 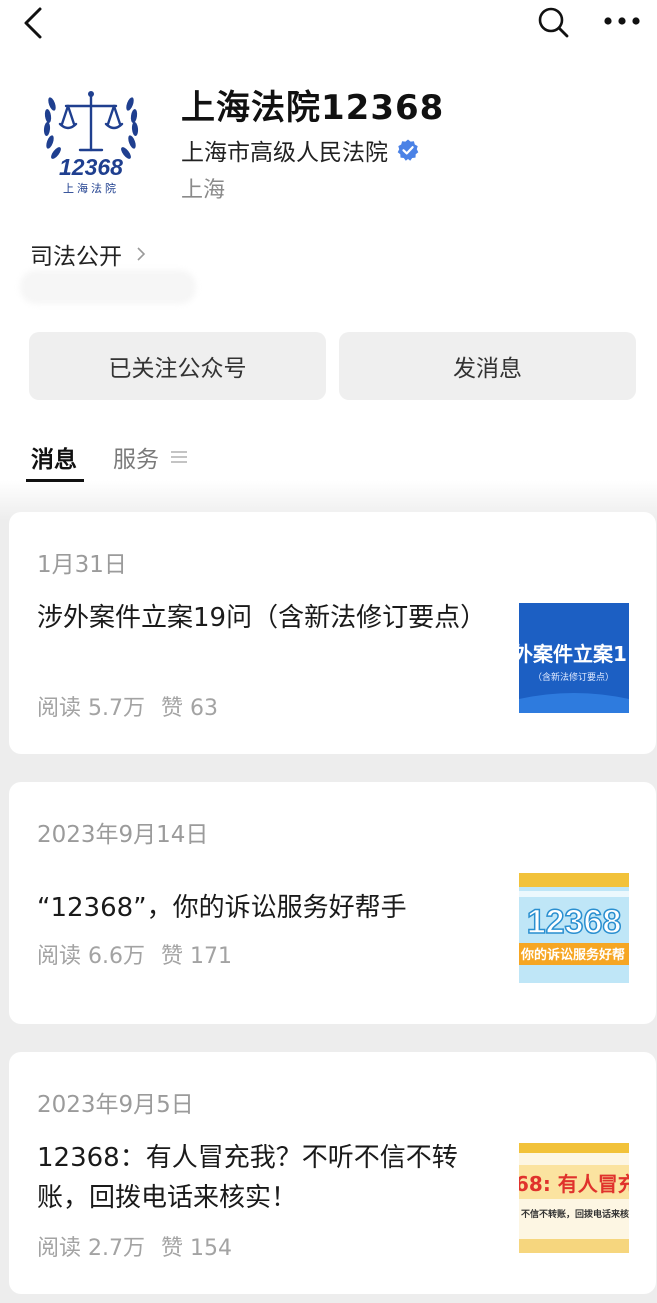 I want to click on court-logo-icon: 12368 上海法院, so click(x=91, y=143).